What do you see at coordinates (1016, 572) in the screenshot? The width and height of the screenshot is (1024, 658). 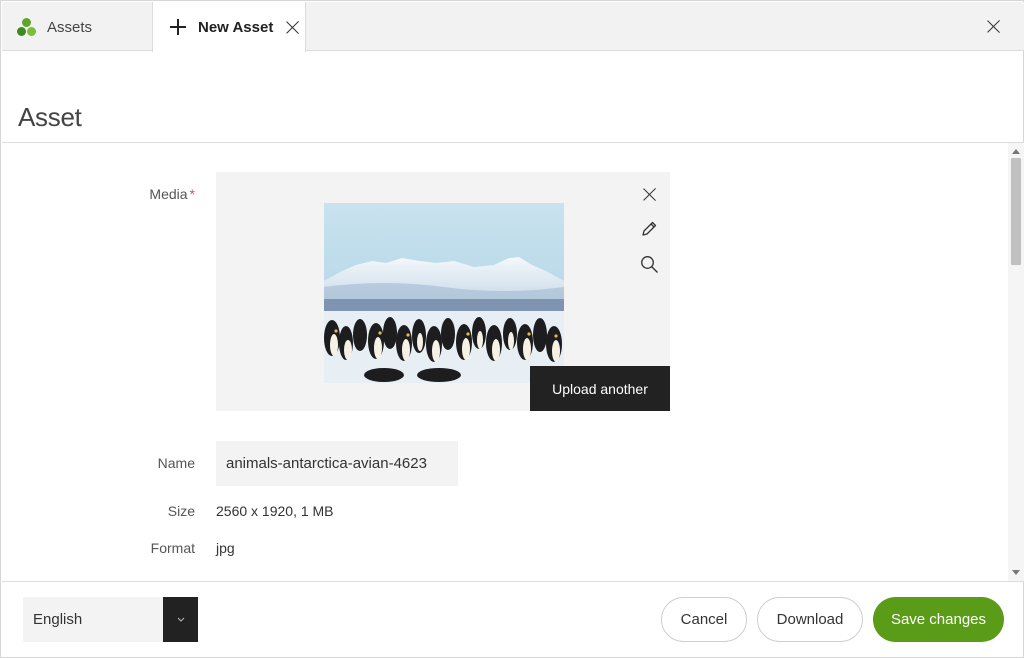 I see `scroll-down-icon` at bounding box center [1016, 572].